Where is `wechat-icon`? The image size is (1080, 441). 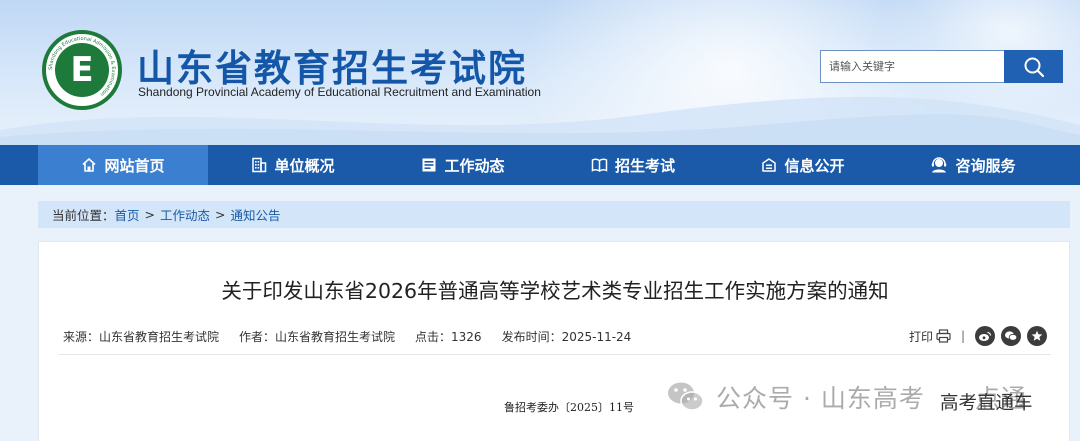
wechat-icon is located at coordinates (1011, 336).